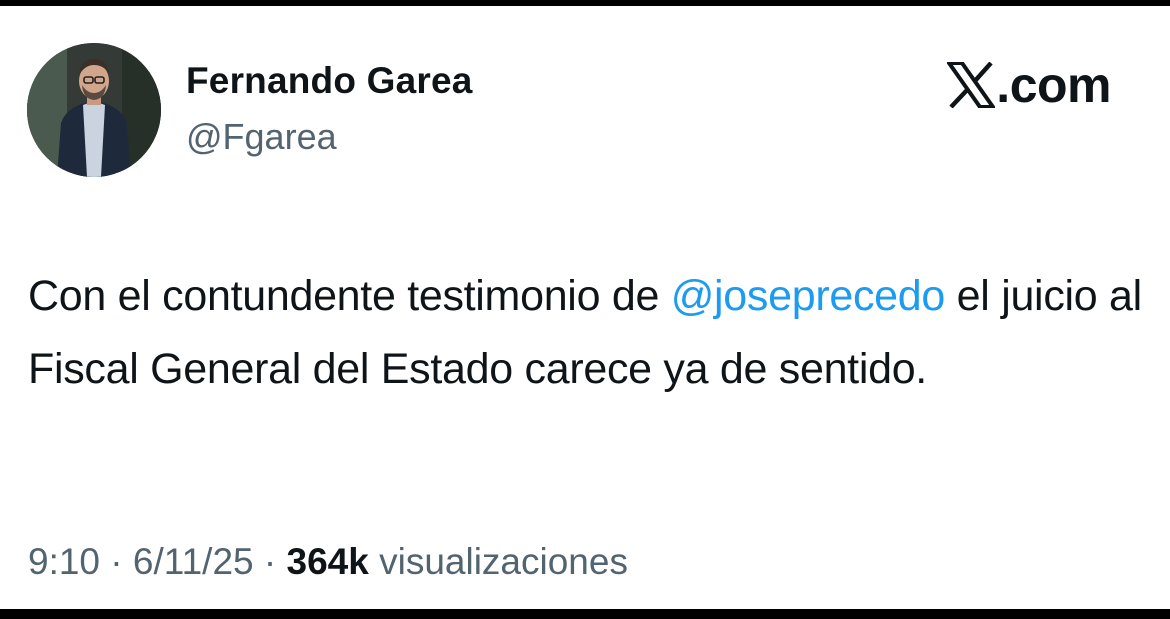 This screenshot has width=1170, height=619. I want to click on profile-photo-icon, so click(94, 110).